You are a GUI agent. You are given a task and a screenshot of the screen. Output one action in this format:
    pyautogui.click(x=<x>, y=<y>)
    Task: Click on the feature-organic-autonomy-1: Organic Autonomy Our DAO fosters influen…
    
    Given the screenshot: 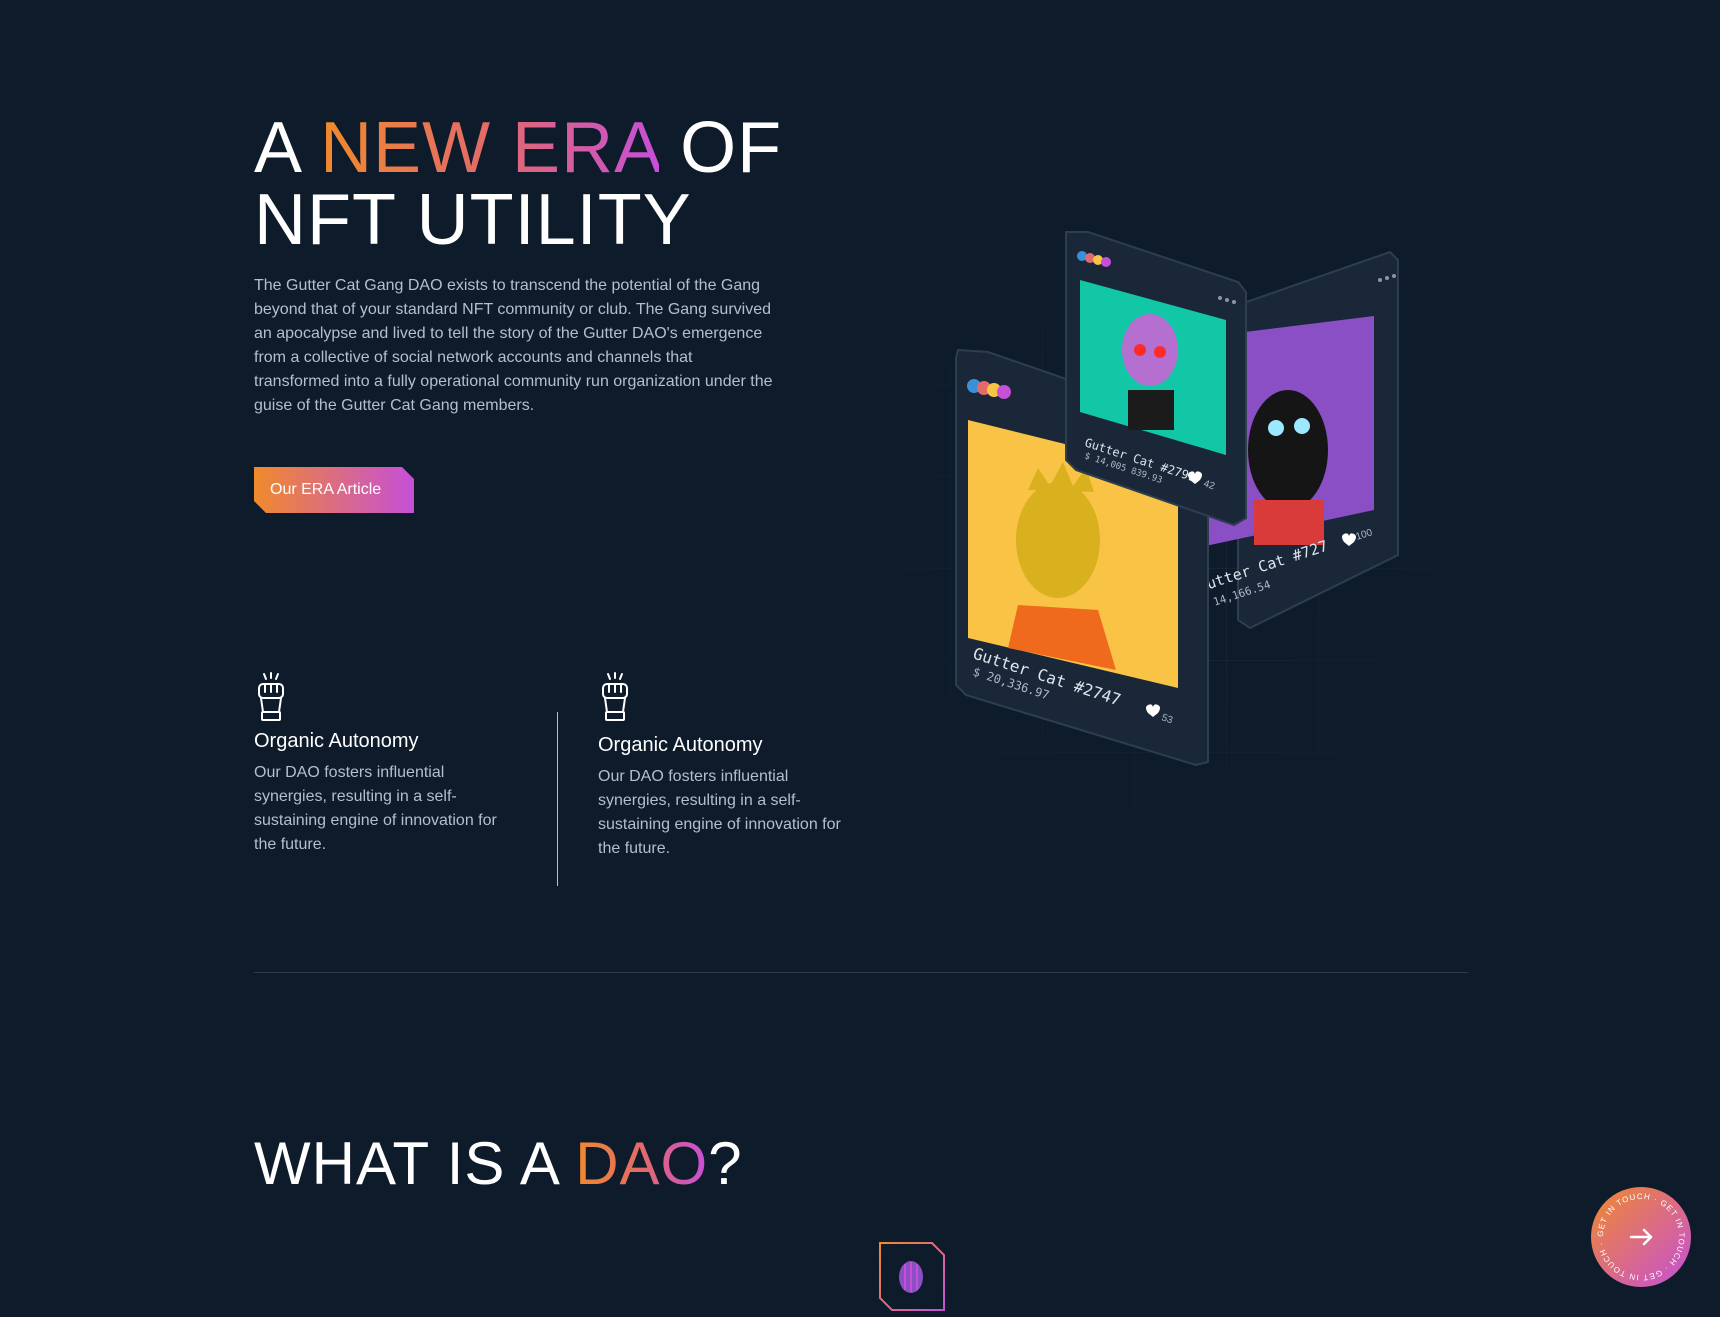 What is the action you would take?
    pyautogui.click(x=379, y=764)
    